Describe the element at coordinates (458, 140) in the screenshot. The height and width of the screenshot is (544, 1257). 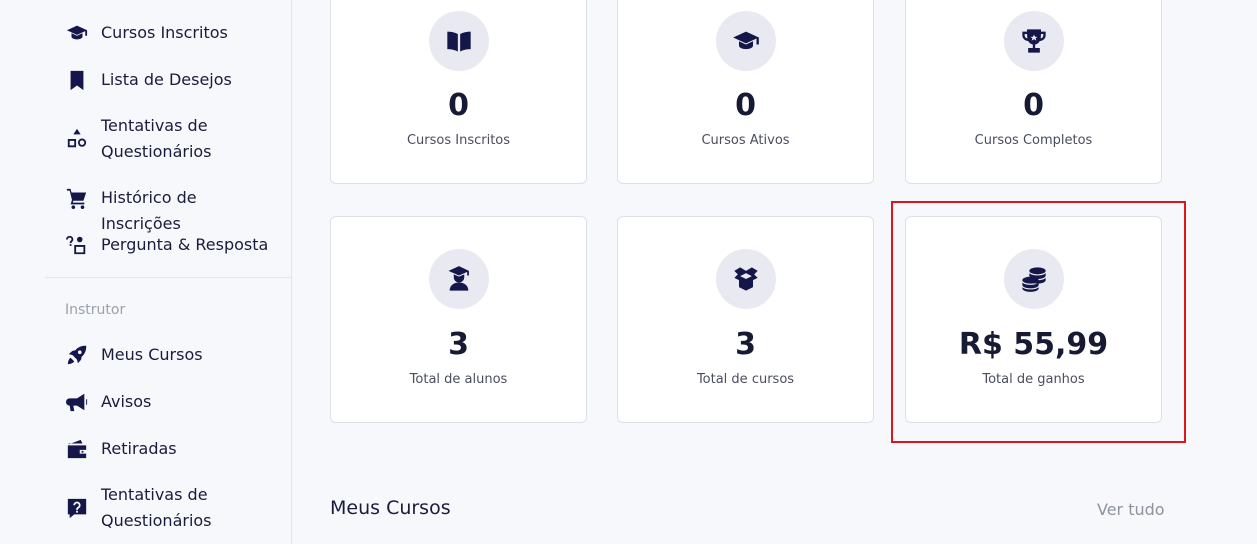
I see `stat-label: Cursos Inscritos` at that location.